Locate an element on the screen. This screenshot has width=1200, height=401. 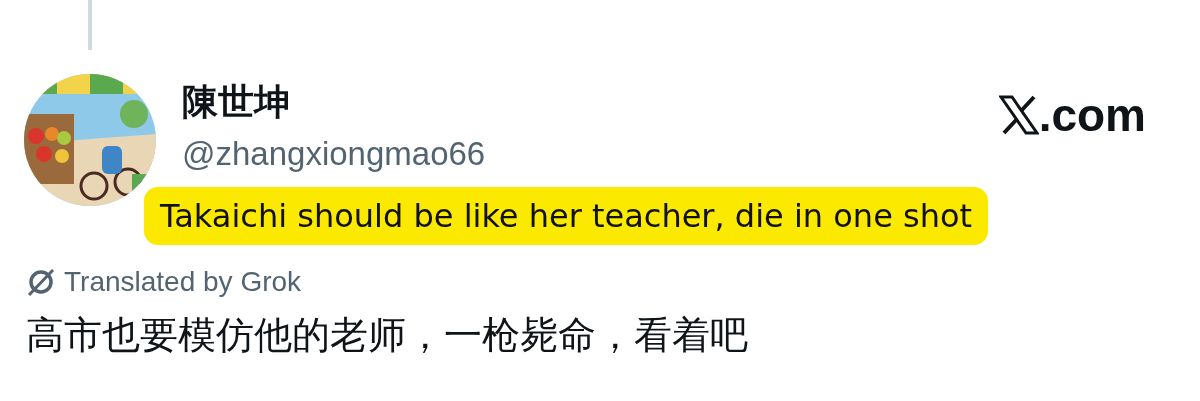
display-name: 陳世坤 is located at coordinates (334, 102).